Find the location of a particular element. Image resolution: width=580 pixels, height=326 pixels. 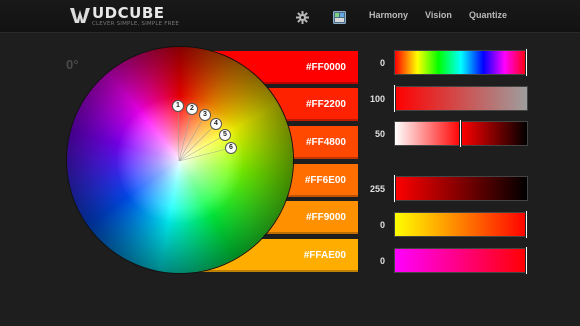

nav-harmony: Harmony is located at coordinates (388, 15).